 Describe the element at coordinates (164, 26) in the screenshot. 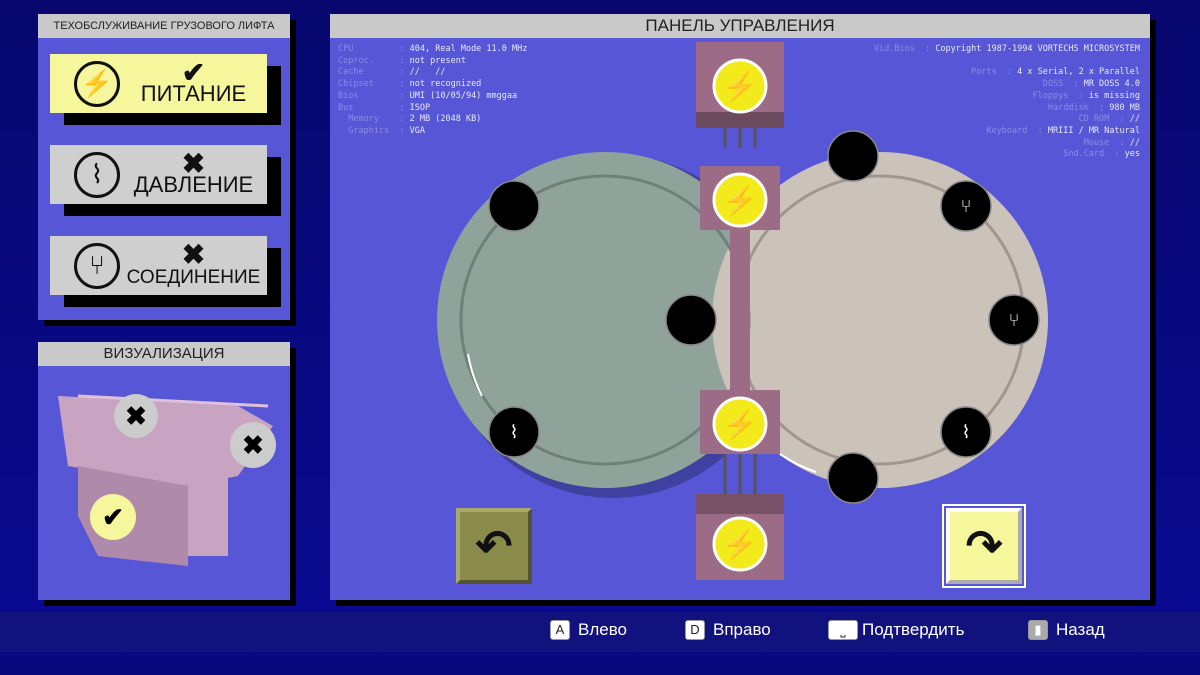

I see `tasks-title: ТЕХОБСЛУЖИВАНИЕ ГРУЗОВОГО ЛИФТА` at that location.